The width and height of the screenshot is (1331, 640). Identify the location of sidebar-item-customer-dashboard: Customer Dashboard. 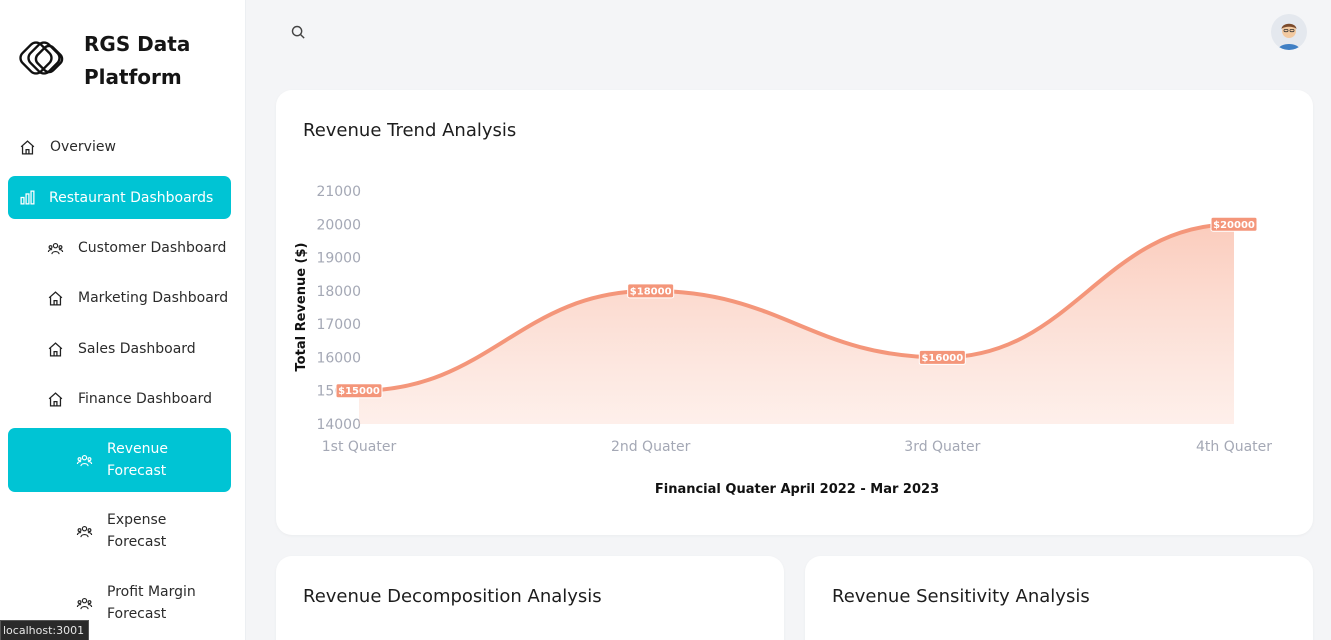
(136, 248).